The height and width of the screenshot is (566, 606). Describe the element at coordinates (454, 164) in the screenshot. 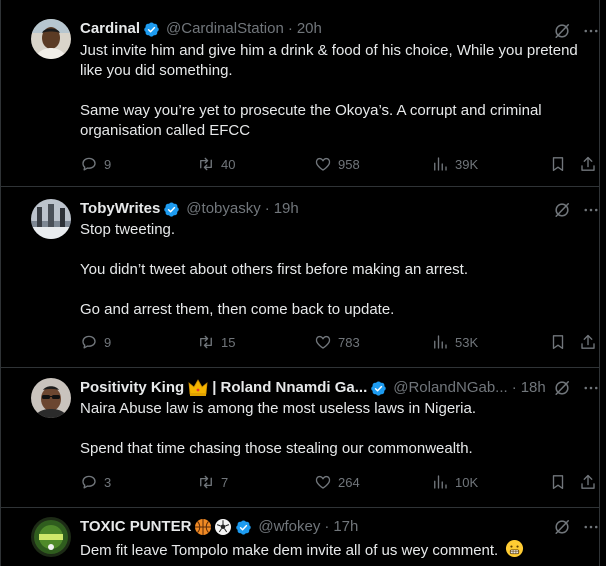

I see `views-button: 39K` at that location.